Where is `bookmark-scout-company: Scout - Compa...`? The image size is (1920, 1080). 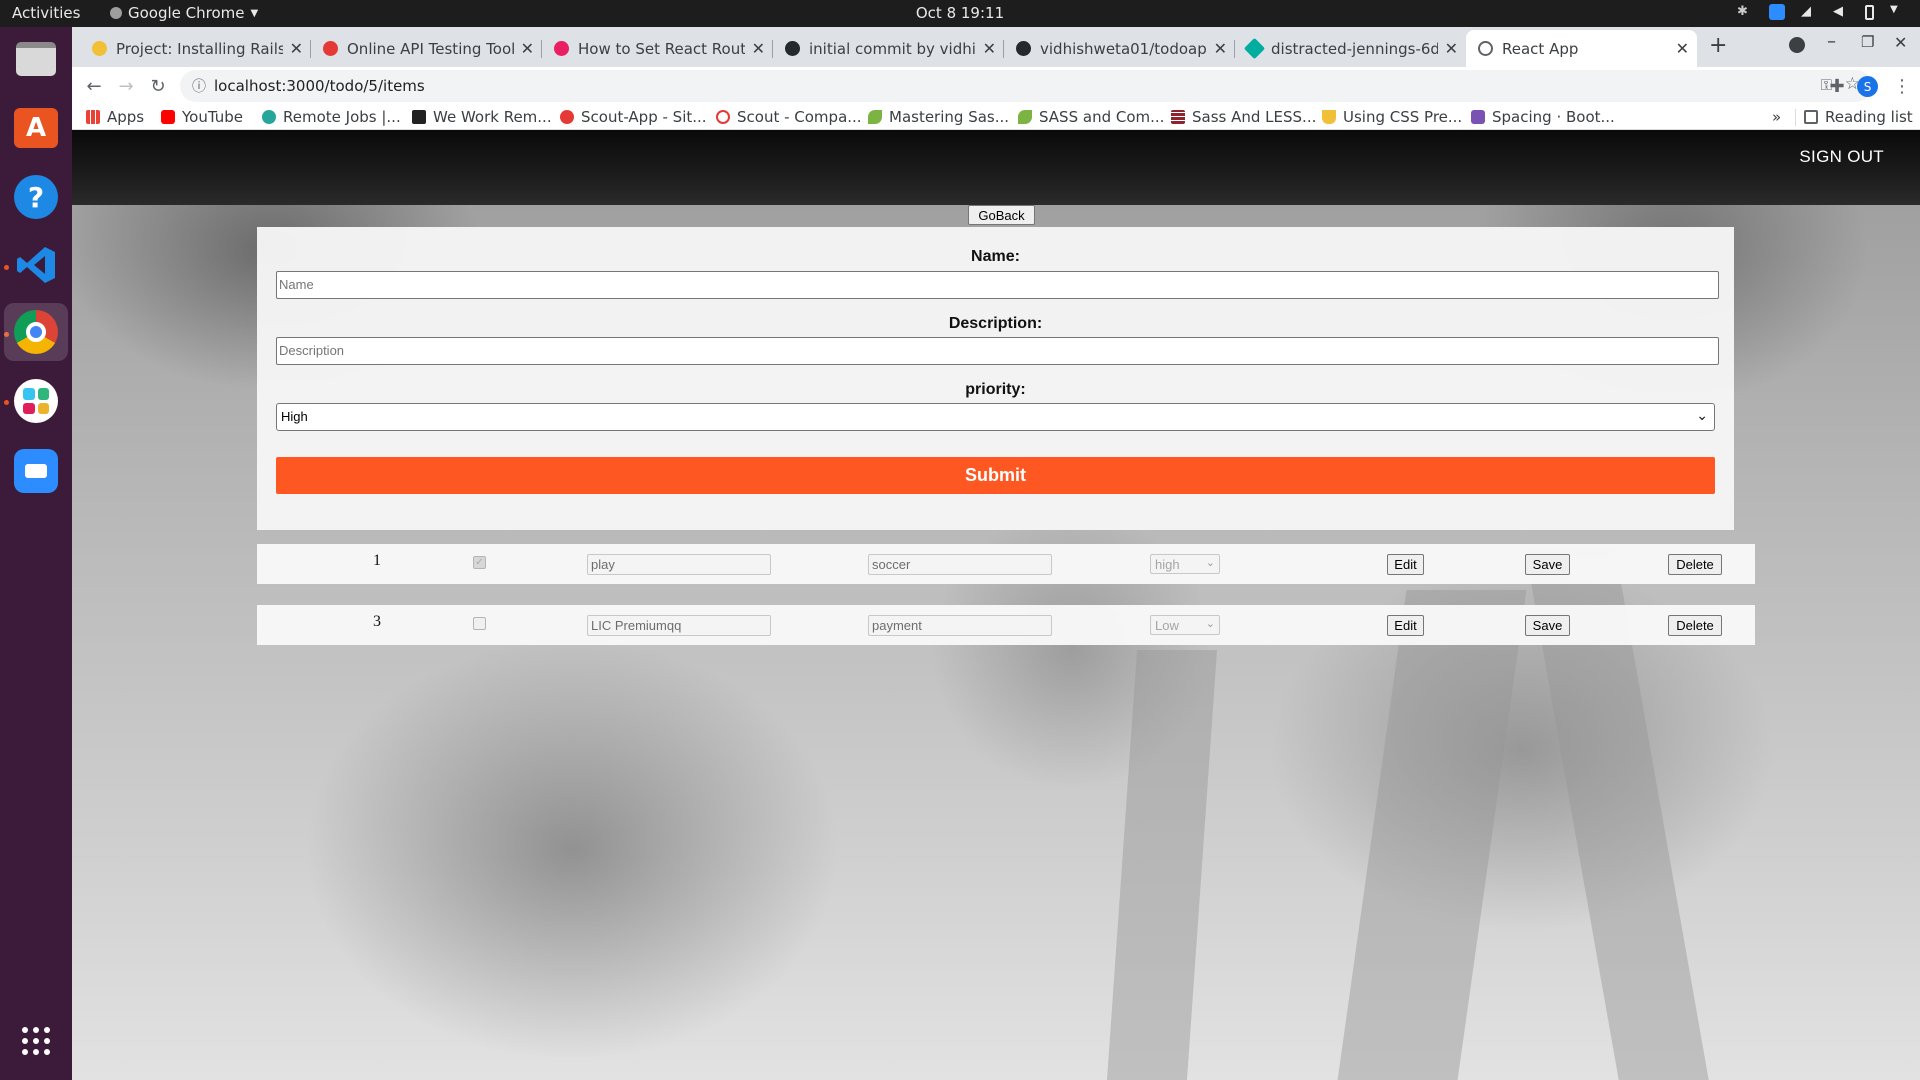 bookmark-scout-company: Scout - Compa... is located at coordinates (789, 117).